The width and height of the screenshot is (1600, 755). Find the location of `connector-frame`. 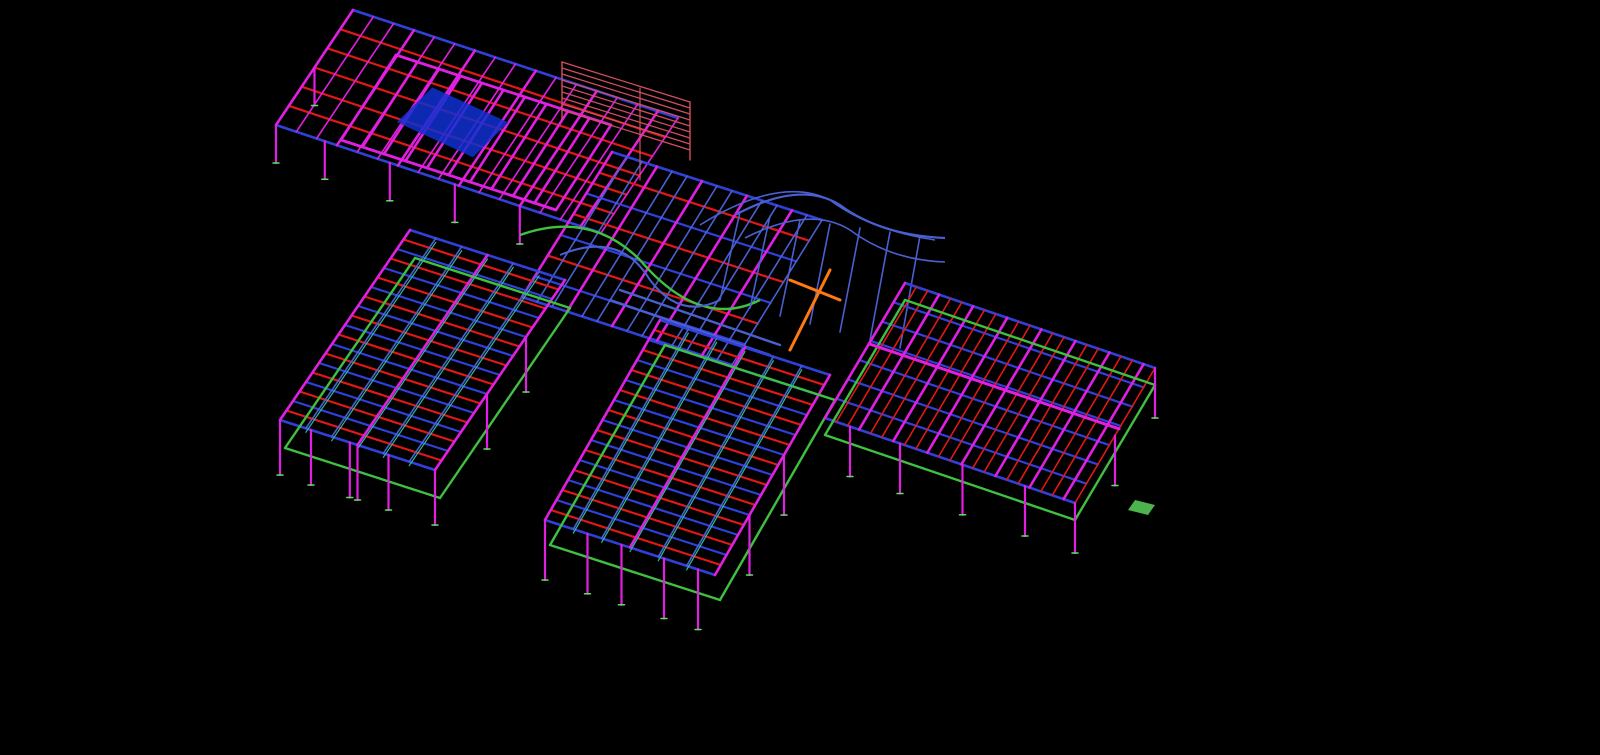

connector-frame is located at coordinates (671, 258).